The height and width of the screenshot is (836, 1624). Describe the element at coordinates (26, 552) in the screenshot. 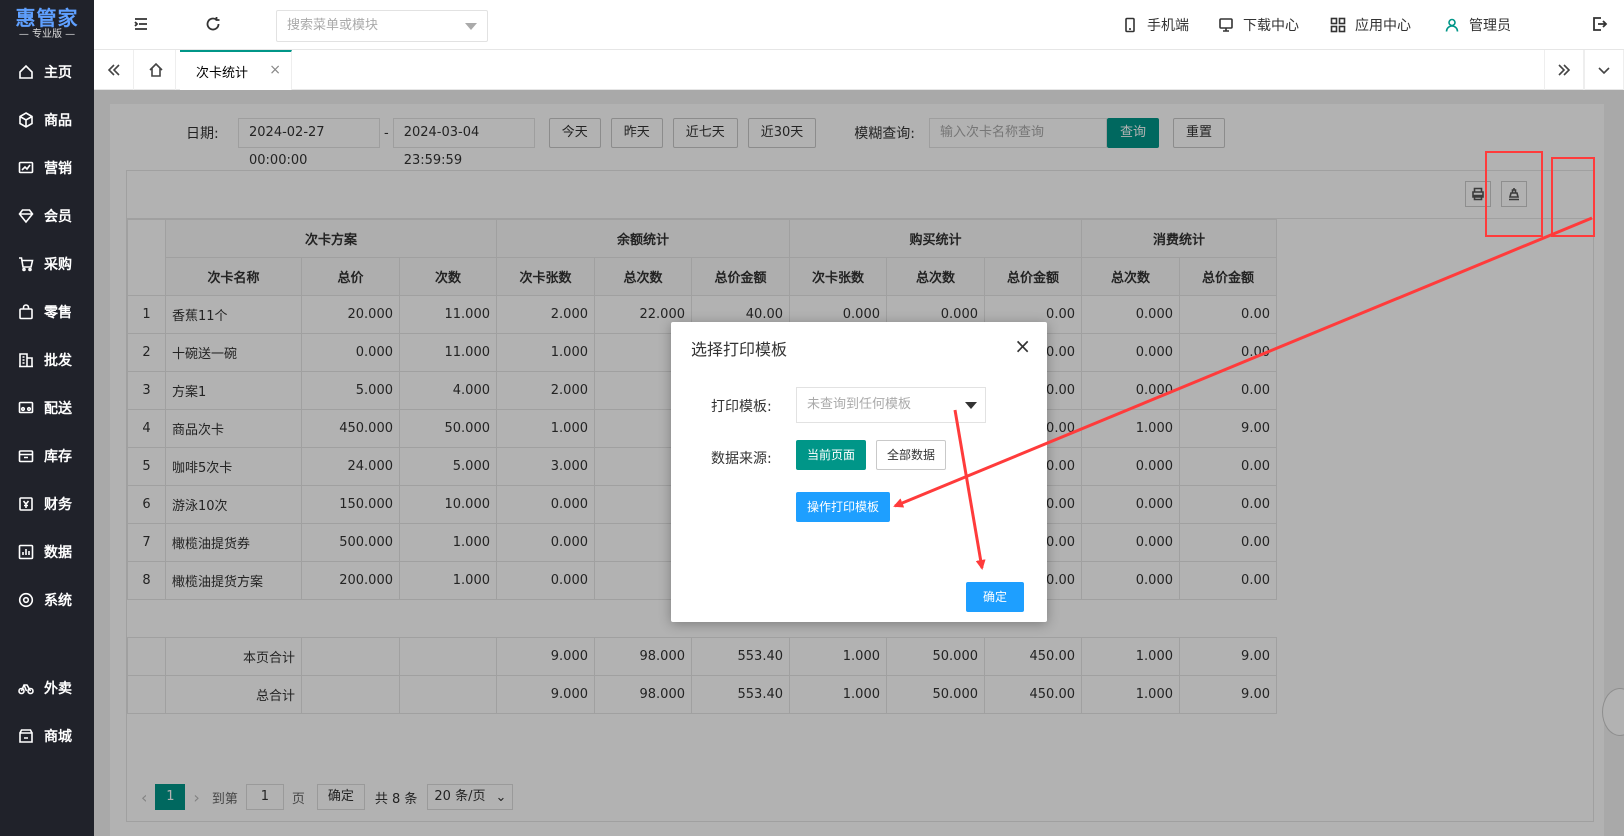

I see `bars-icon` at that location.